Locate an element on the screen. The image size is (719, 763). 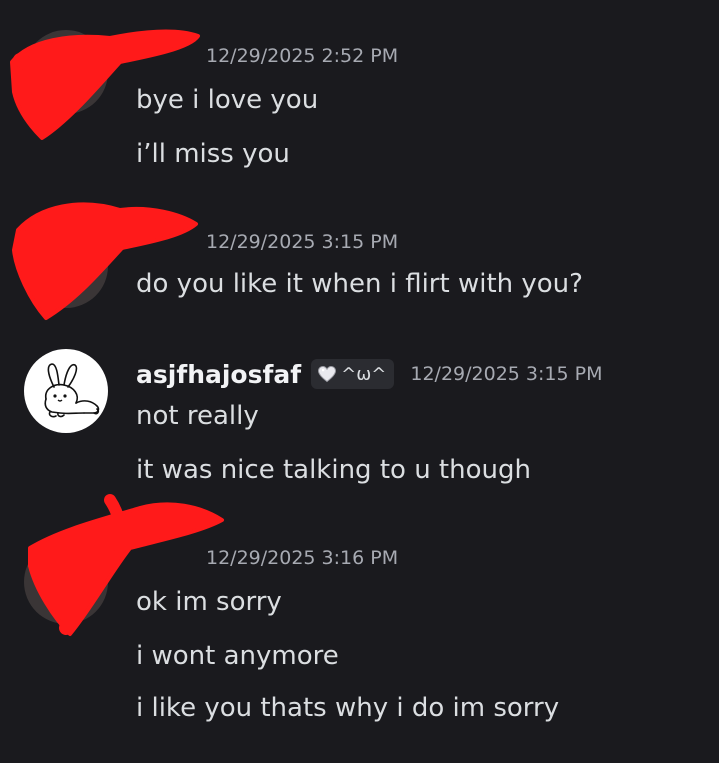
message-header: 12/29/2025 3:15 PM is located at coordinates (267, 242).